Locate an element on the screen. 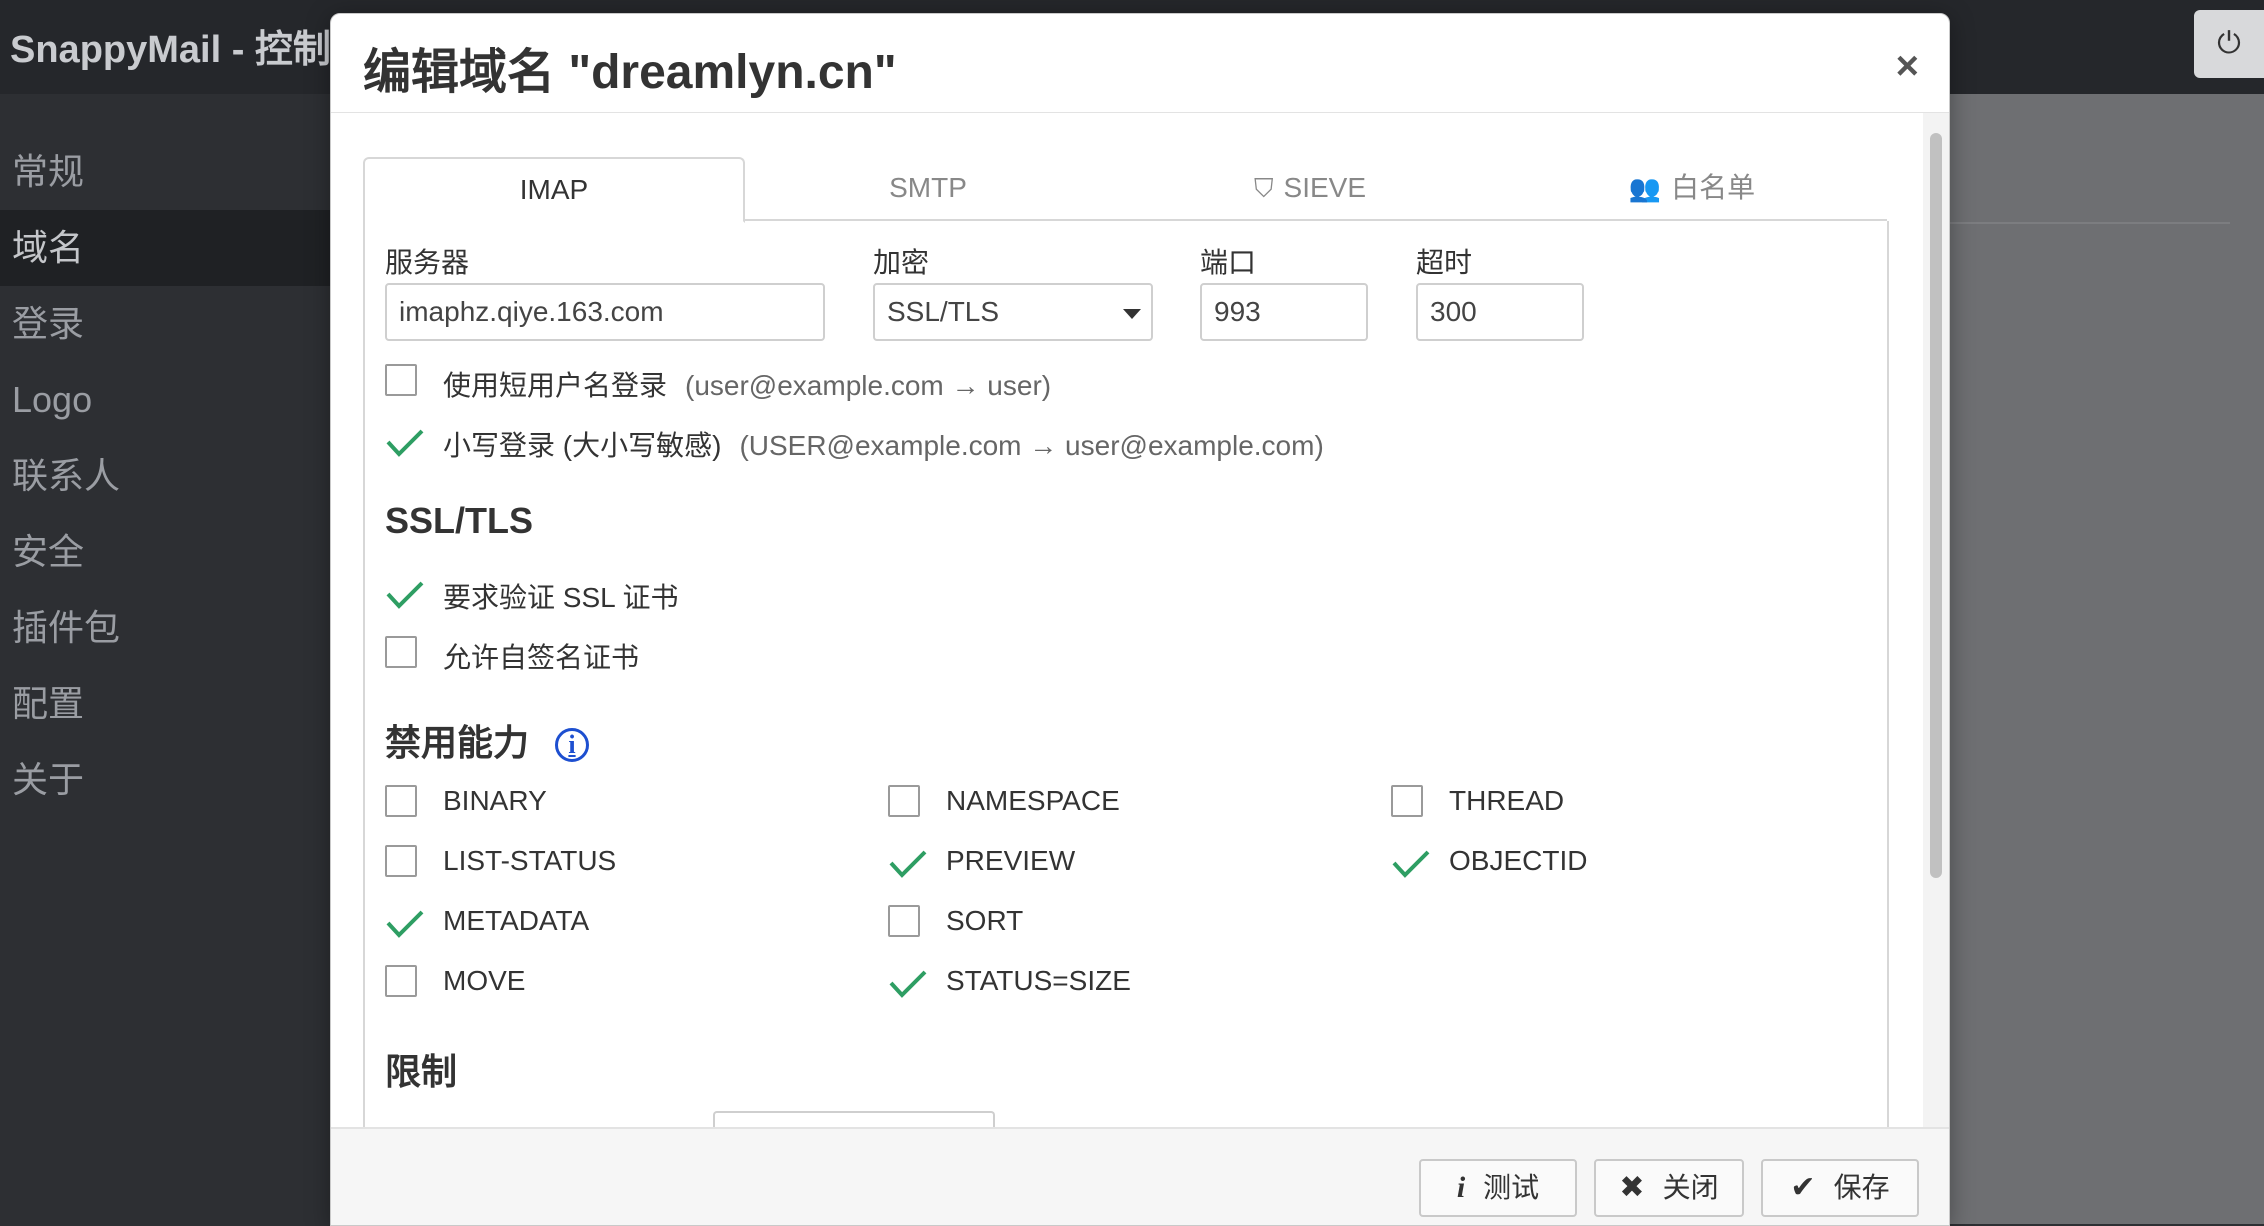 This screenshot has width=2264, height=1226. self-signed-label: 允许自签名证书 is located at coordinates (541, 657).